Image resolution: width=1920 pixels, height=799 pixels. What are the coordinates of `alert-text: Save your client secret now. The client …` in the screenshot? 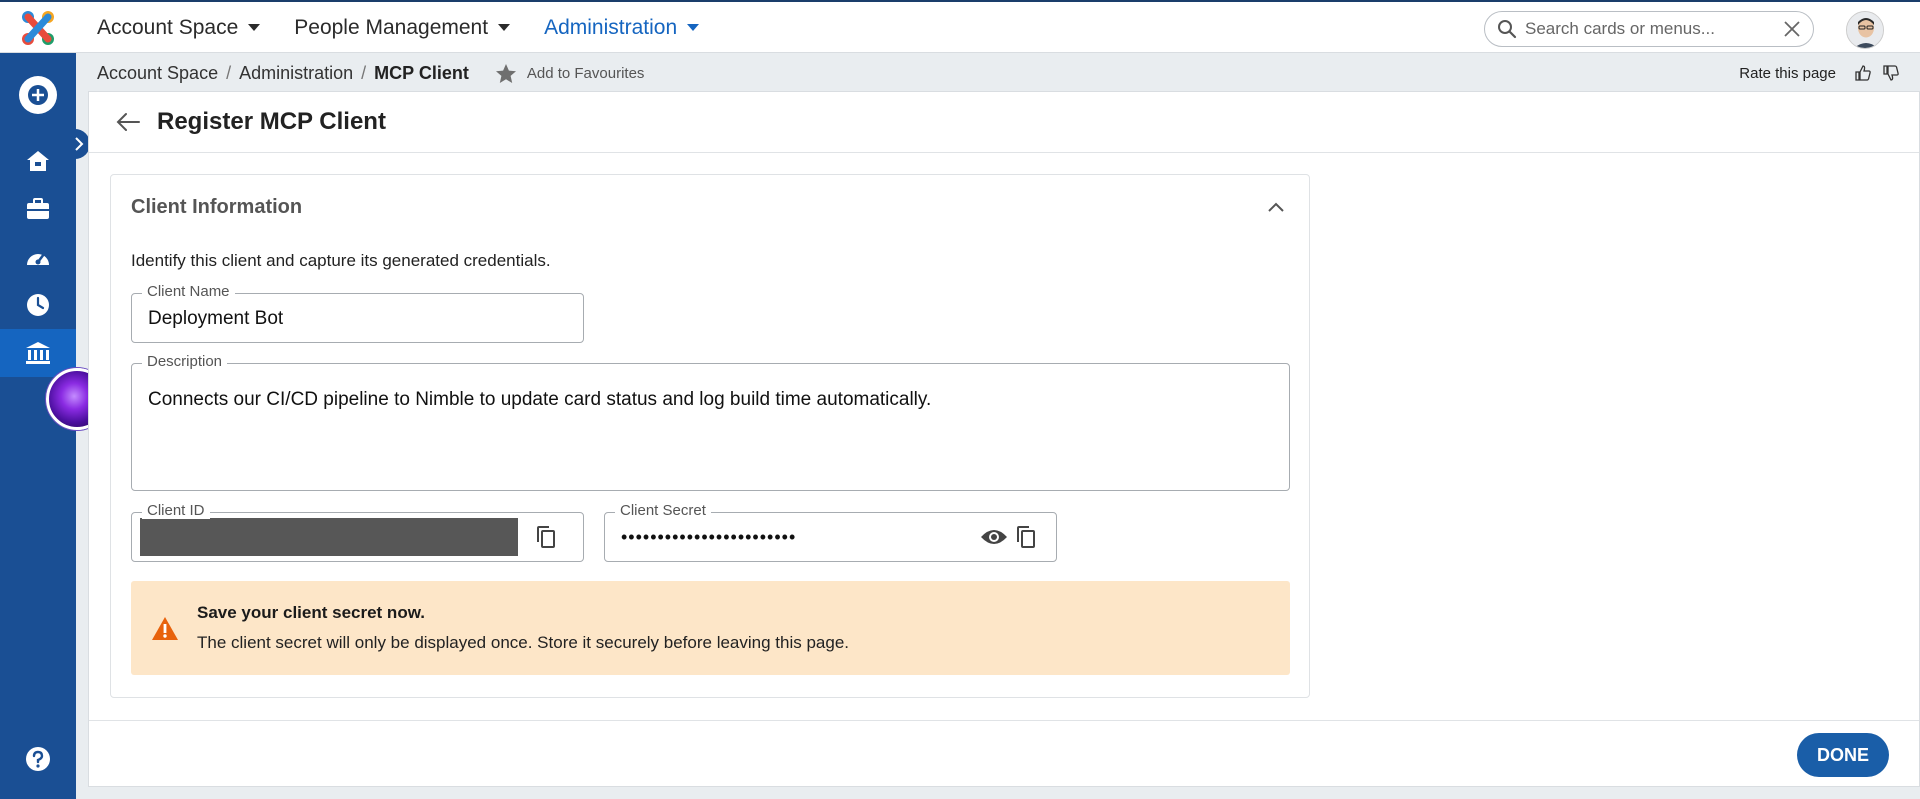 It's located at (523, 628).